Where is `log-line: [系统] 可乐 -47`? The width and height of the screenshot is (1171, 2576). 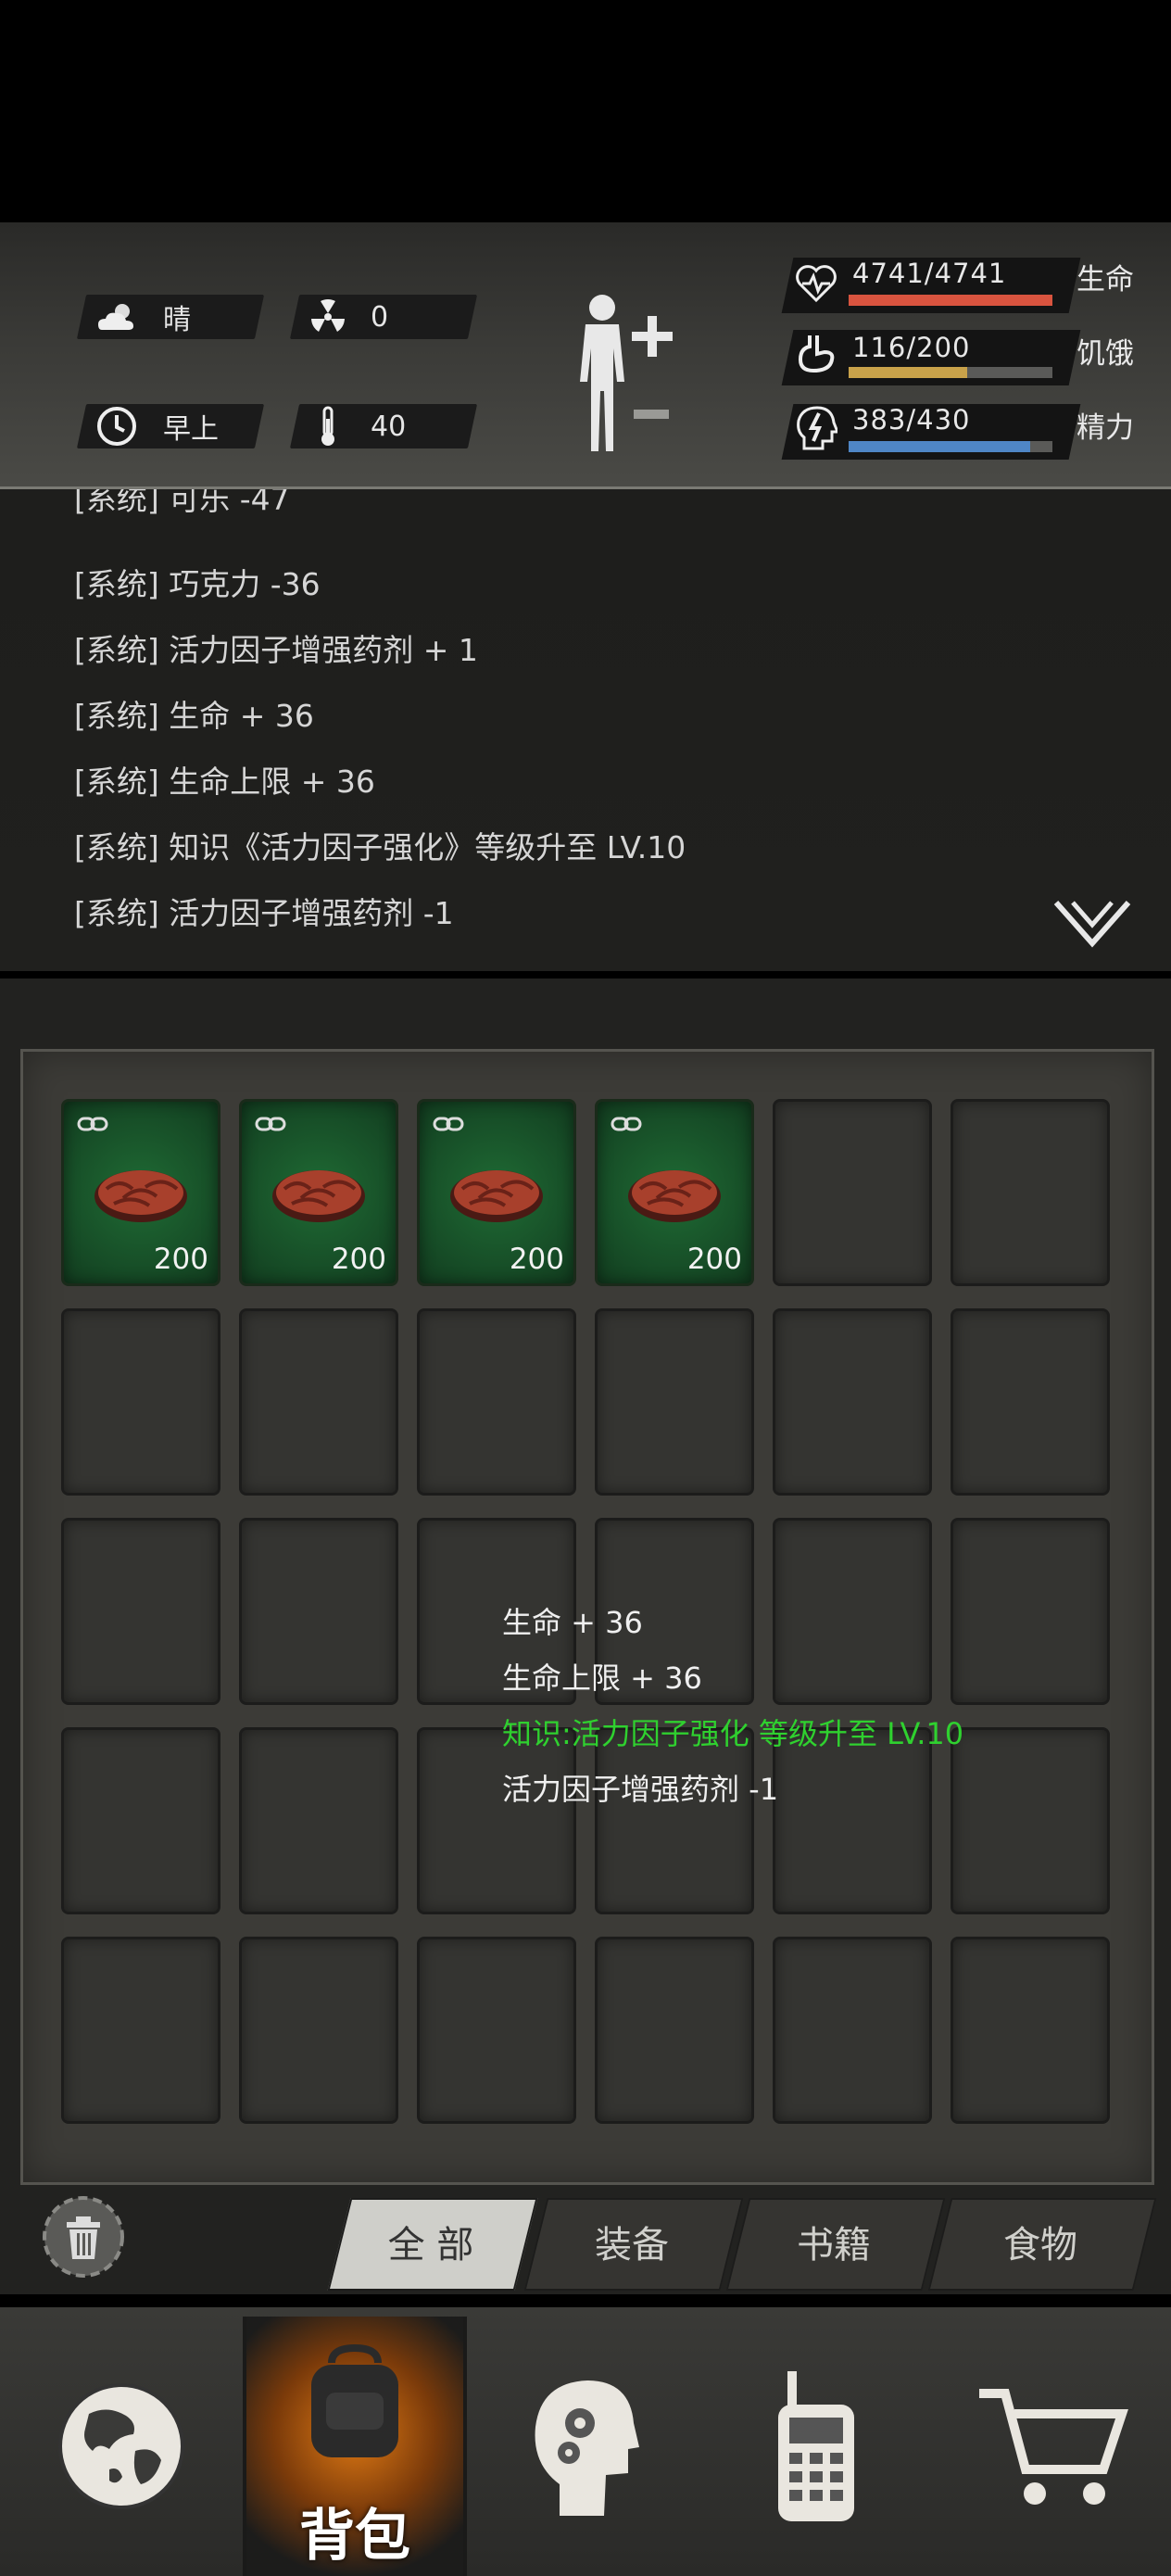
log-line: [系统] 可乐 -47 is located at coordinates (182, 503).